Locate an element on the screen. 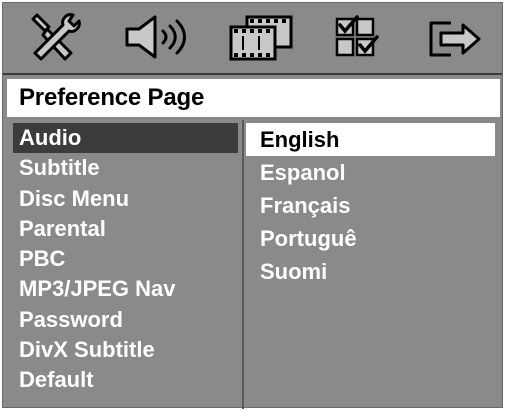 This screenshot has width=505, height=412. menu-item-pbc: PBC is located at coordinates (125, 259).